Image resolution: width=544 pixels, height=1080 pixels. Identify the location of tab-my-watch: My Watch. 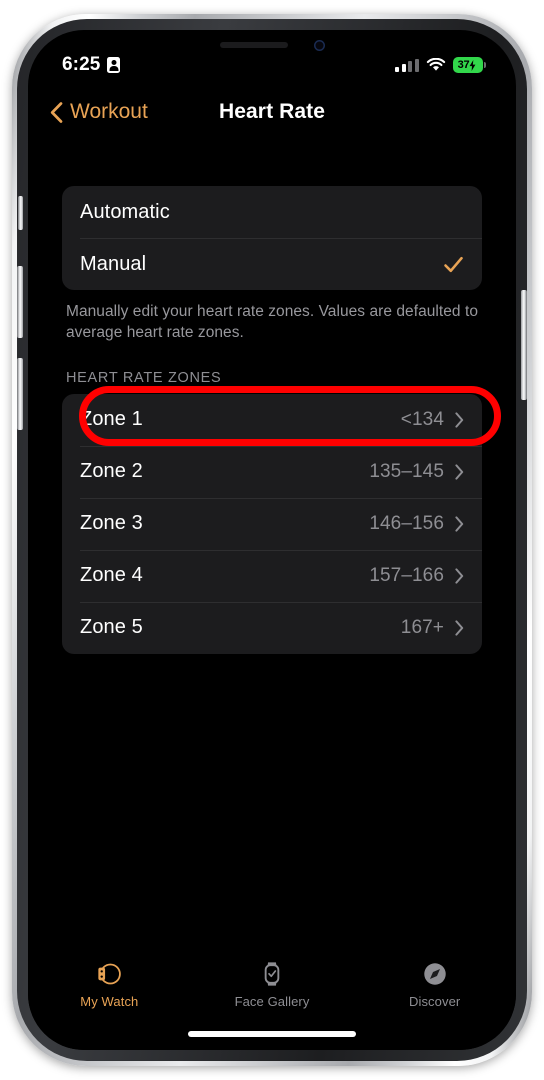
(109, 983).